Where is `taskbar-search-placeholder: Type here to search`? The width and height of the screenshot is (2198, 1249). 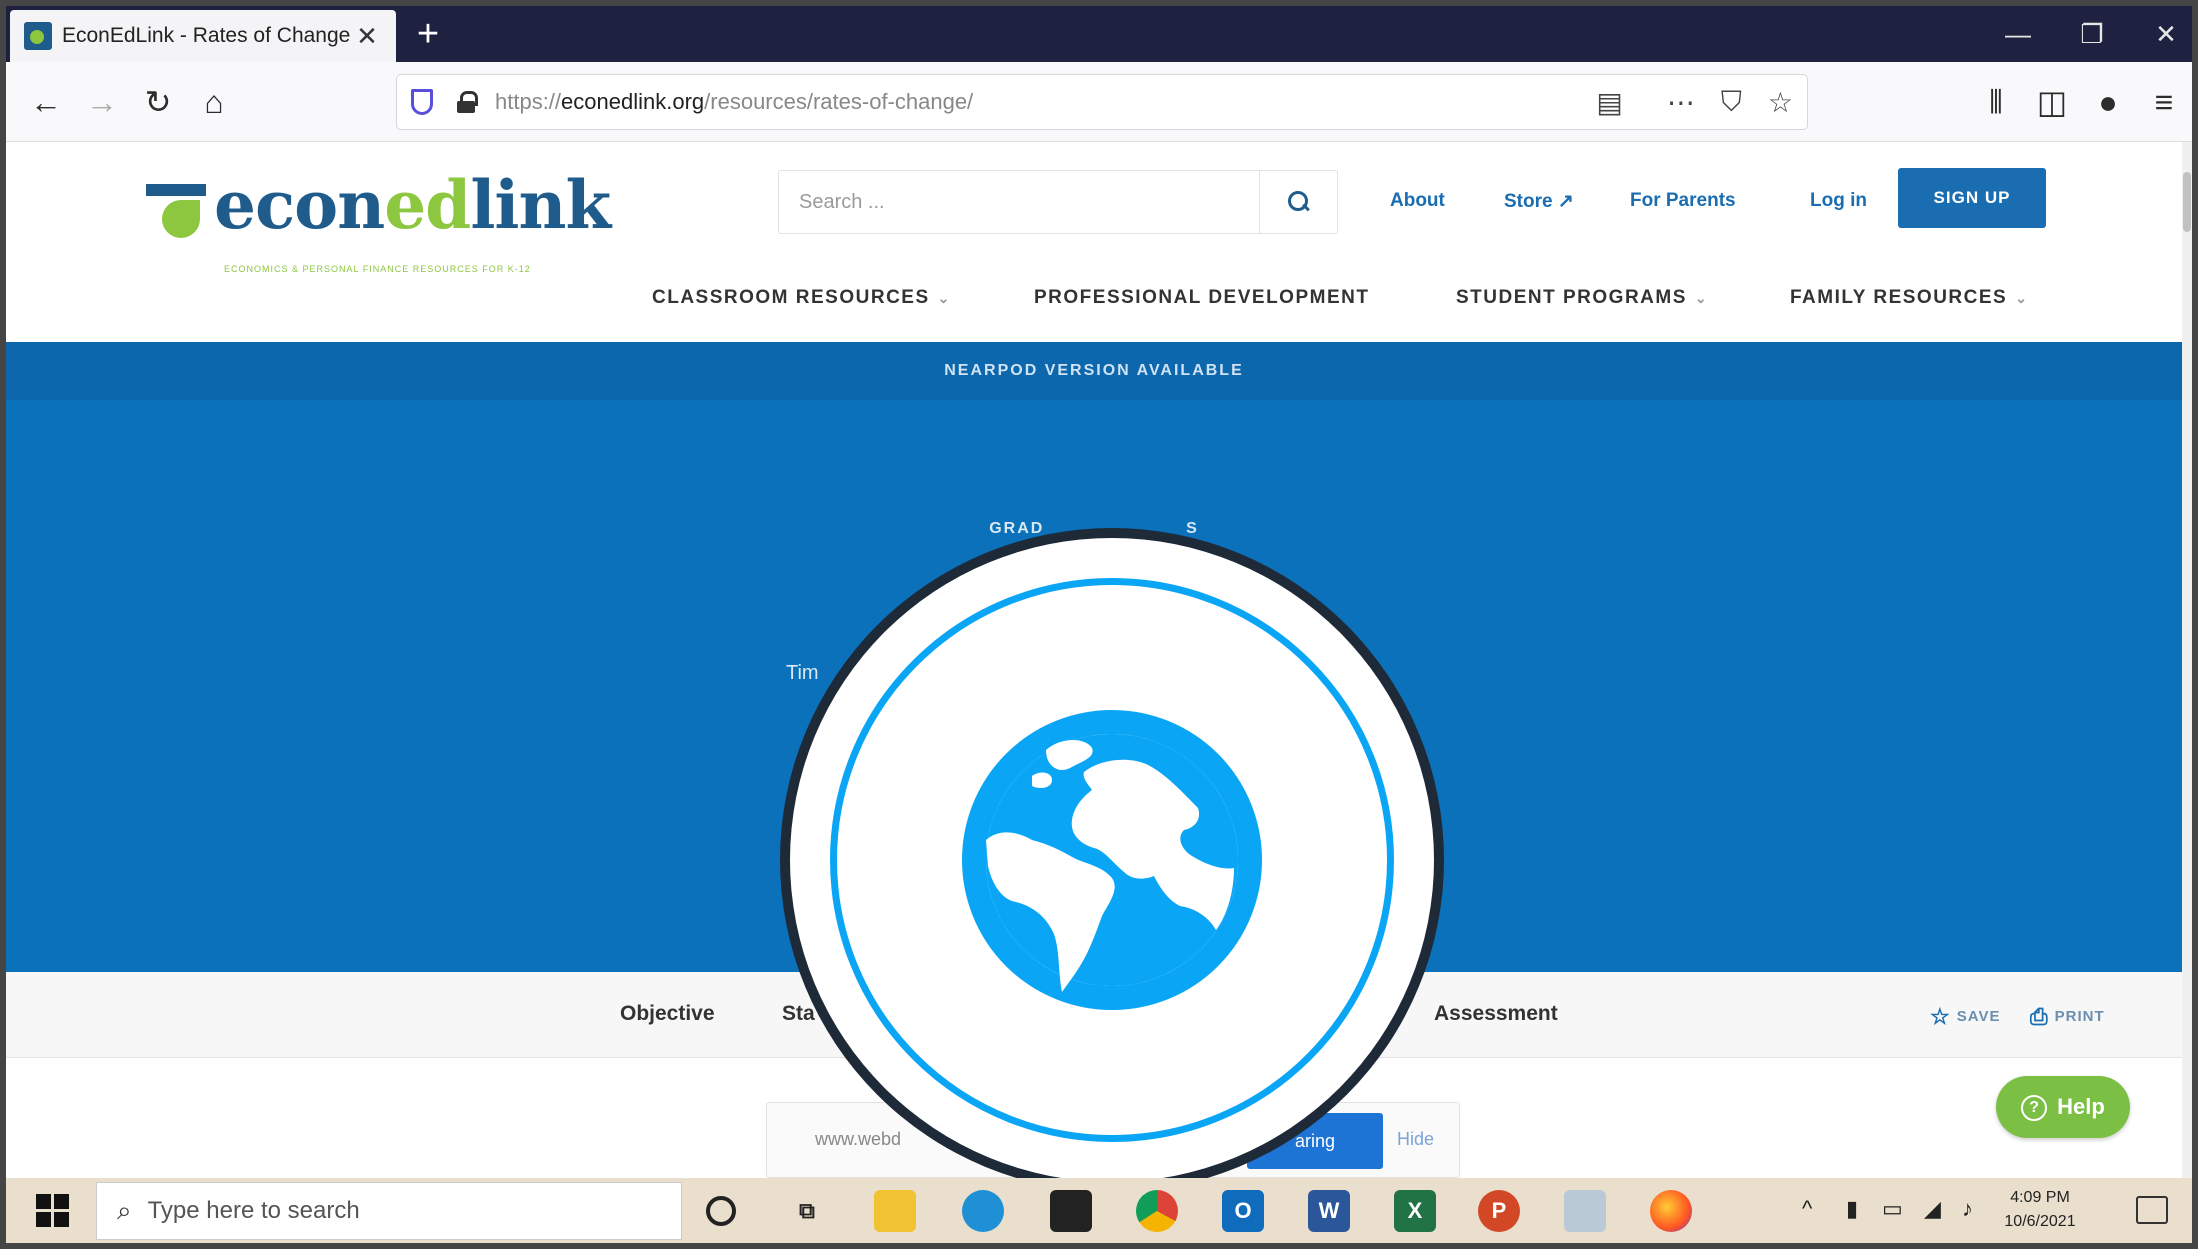
taskbar-search-placeholder: Type here to search is located at coordinates (253, 1210).